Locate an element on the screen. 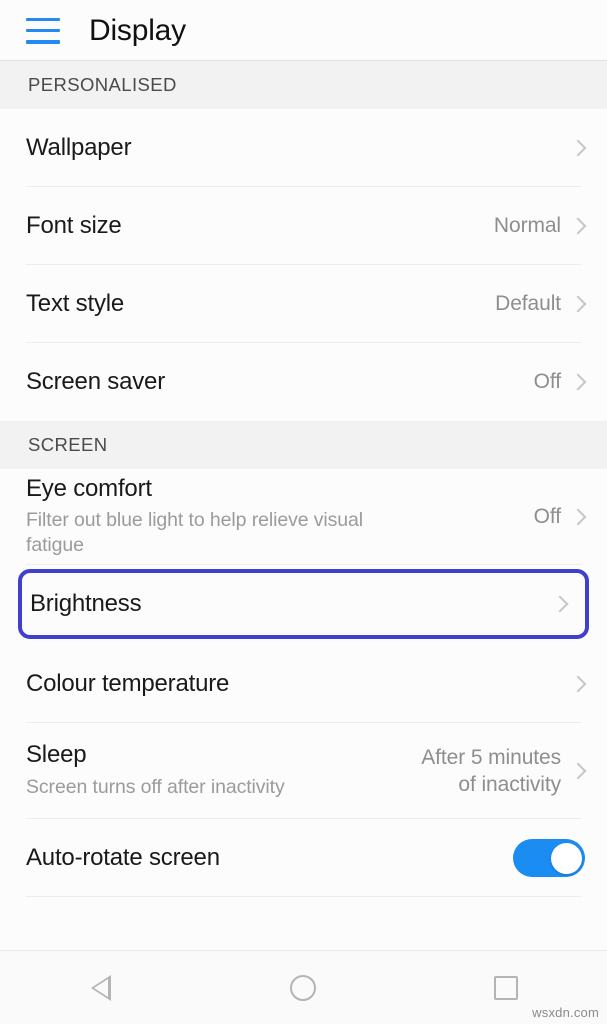  row-sleep-main: Sleep Screen turns off after inactivity is located at coordinates (217, 770).